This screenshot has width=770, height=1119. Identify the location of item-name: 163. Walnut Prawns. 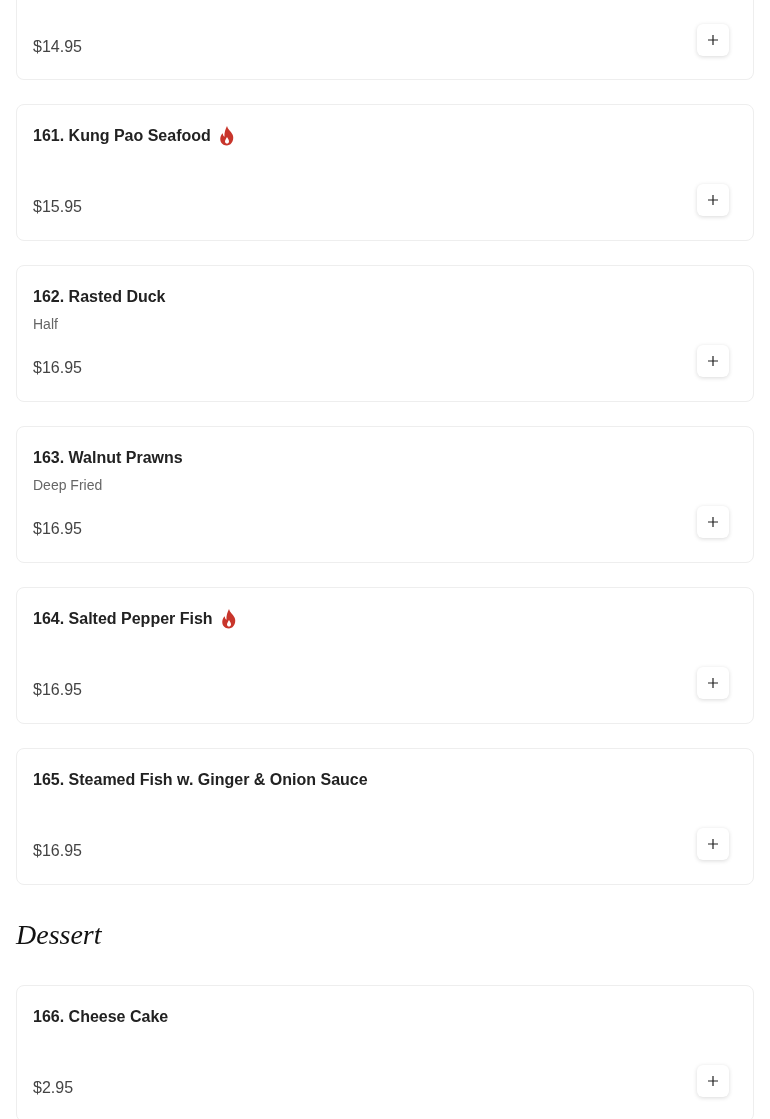
(108, 458).